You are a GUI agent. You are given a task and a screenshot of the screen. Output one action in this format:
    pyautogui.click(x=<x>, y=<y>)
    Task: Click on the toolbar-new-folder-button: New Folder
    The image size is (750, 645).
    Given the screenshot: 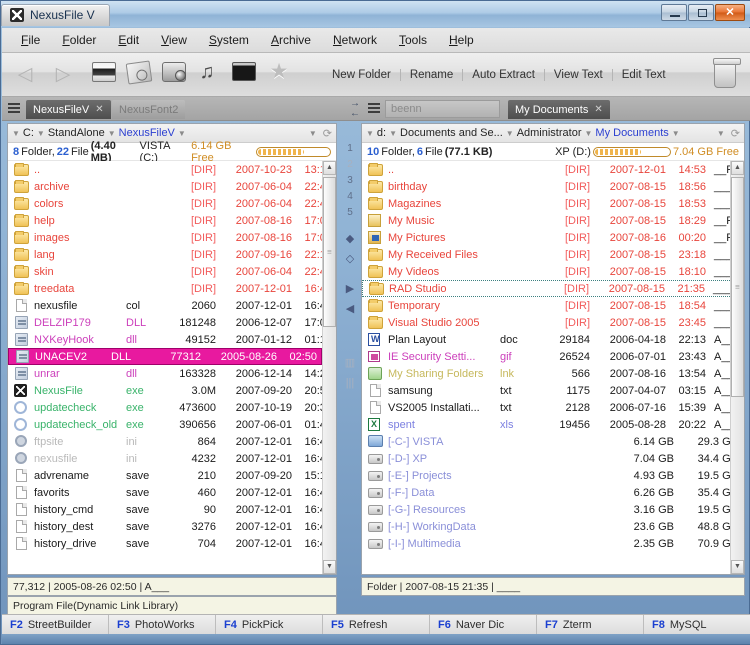 What is the action you would take?
    pyautogui.click(x=362, y=74)
    